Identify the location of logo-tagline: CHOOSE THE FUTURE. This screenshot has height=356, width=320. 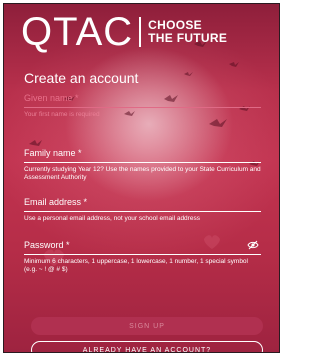
(187, 32).